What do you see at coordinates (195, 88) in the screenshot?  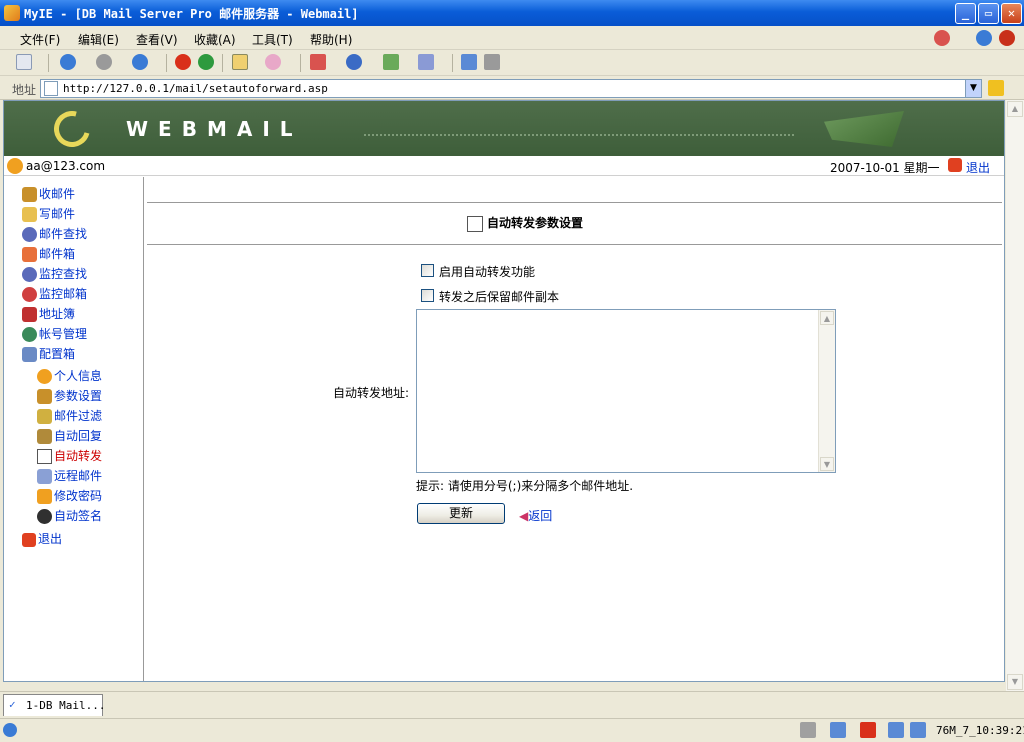 I see `address-url: http://127.0.0.1/mail/setautoforward.asp` at bounding box center [195, 88].